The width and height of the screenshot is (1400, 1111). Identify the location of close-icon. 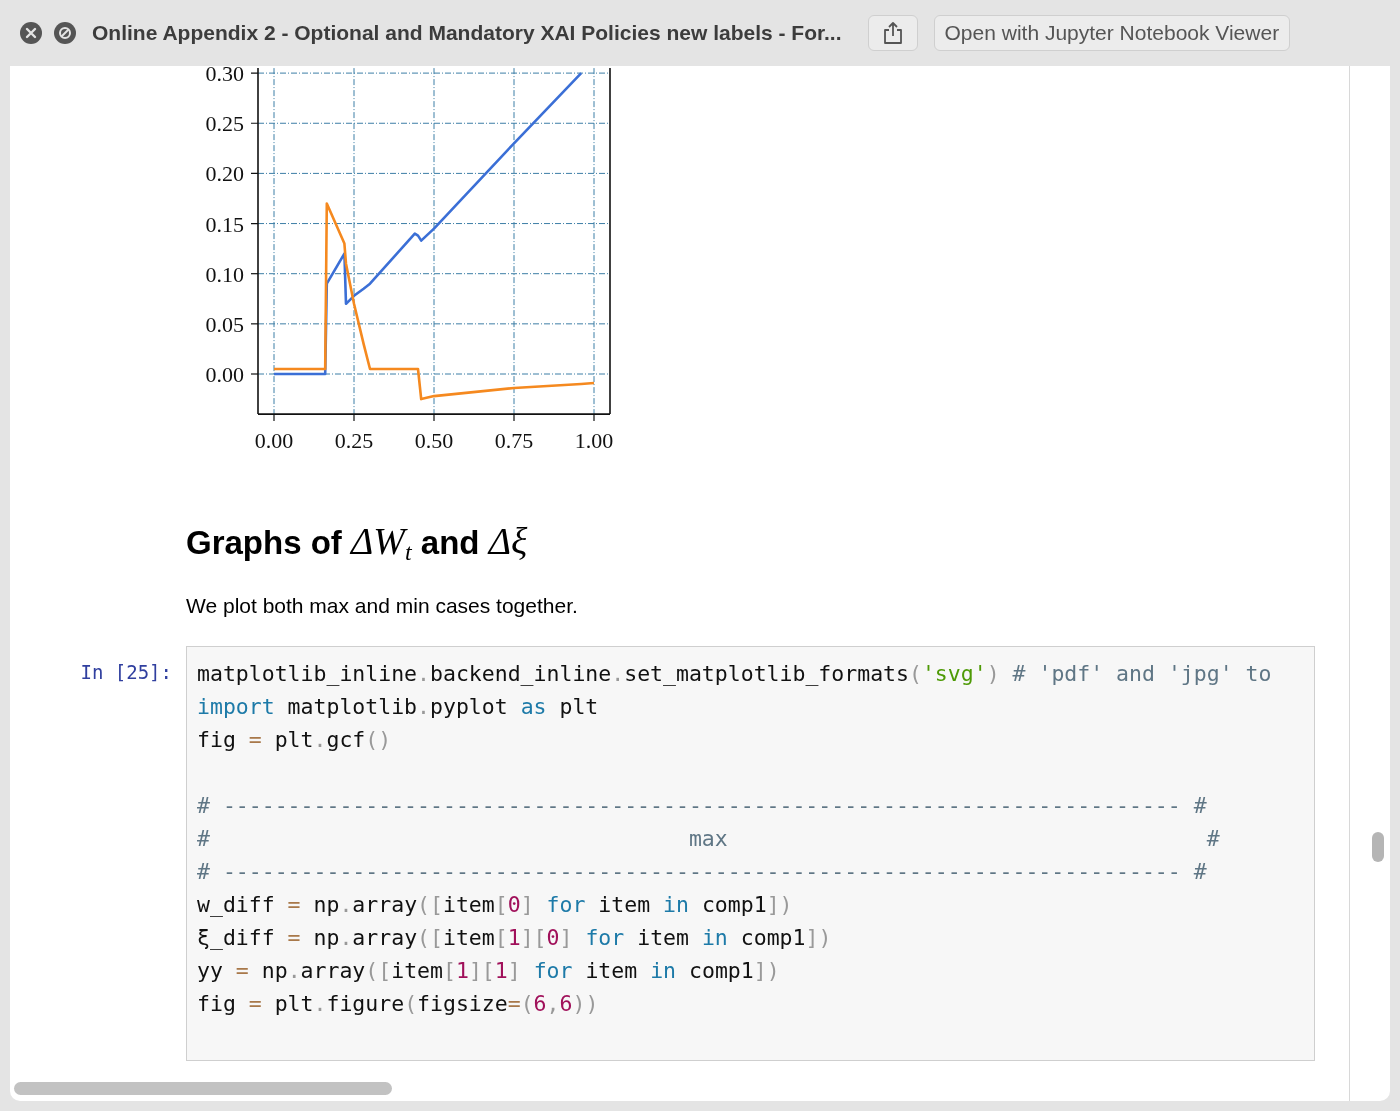
(31, 33).